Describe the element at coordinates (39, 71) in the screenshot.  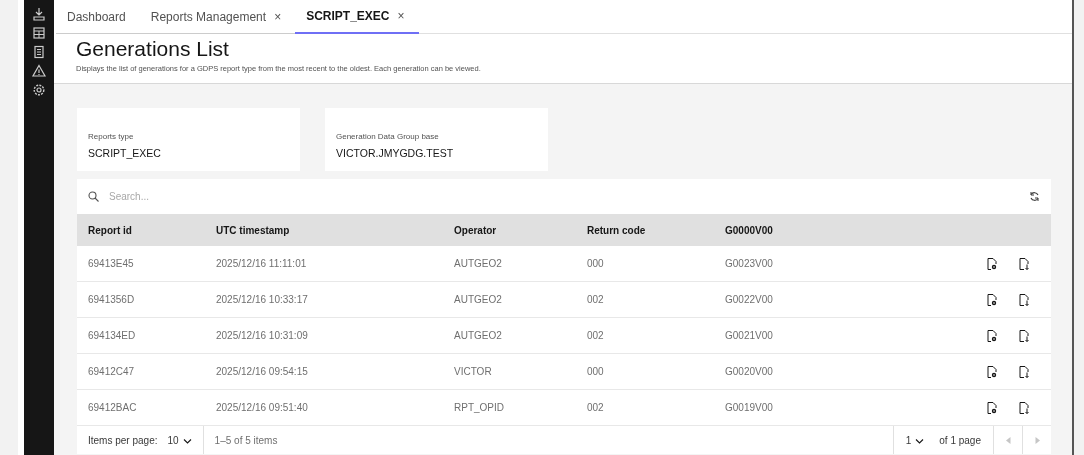
I see `warning-icon` at that location.